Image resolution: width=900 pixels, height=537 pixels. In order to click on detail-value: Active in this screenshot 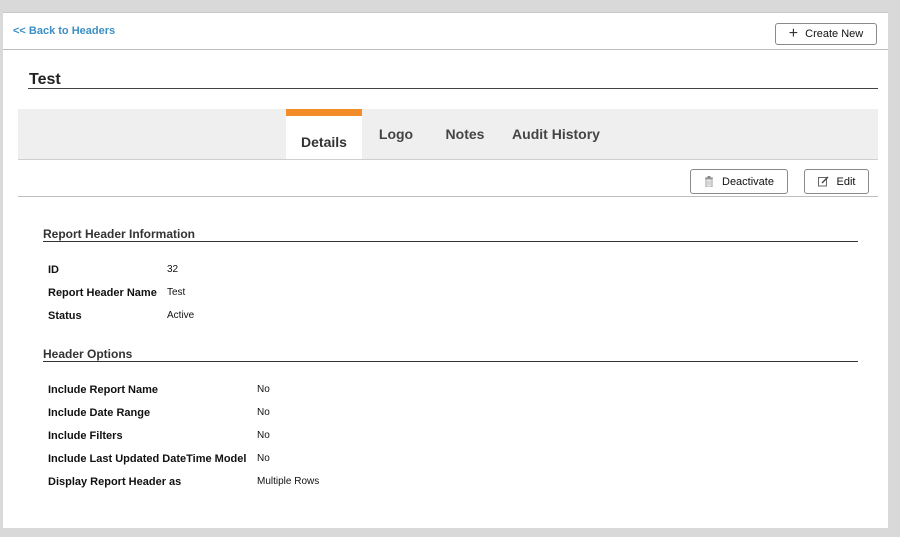, I will do `click(181, 315)`.